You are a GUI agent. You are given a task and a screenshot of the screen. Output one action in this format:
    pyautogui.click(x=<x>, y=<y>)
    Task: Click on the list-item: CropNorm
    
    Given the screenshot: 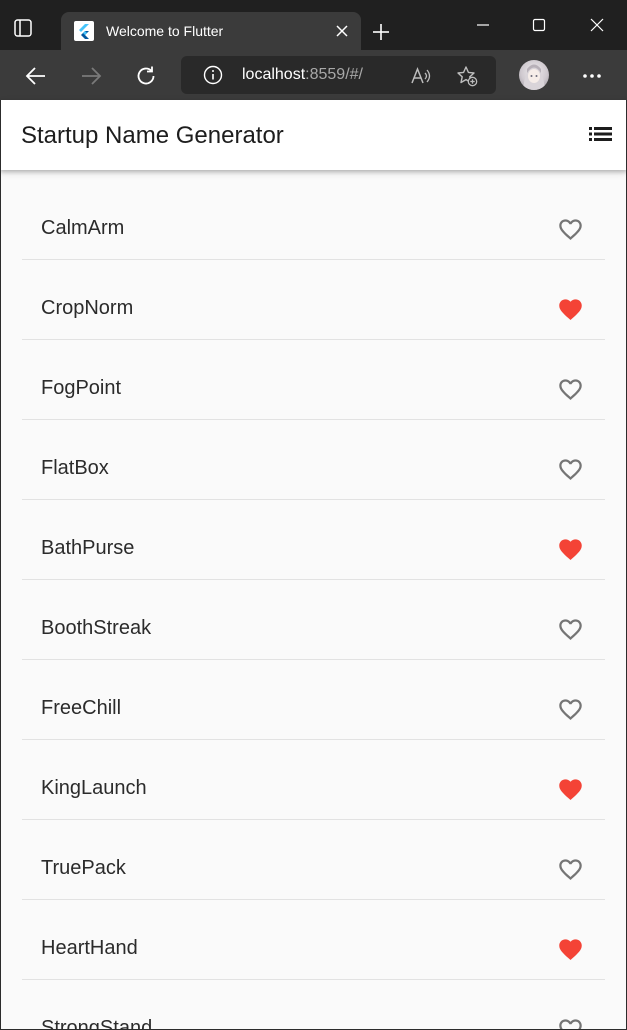 What is the action you would take?
    pyautogui.click(x=313, y=300)
    